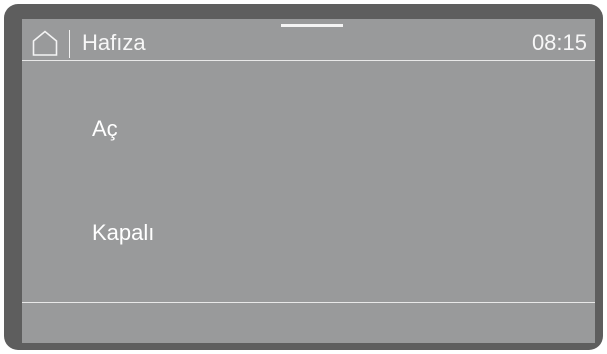 This screenshot has width=607, height=354. What do you see at coordinates (114, 42) in the screenshot?
I see `page-title: Hafıza` at bounding box center [114, 42].